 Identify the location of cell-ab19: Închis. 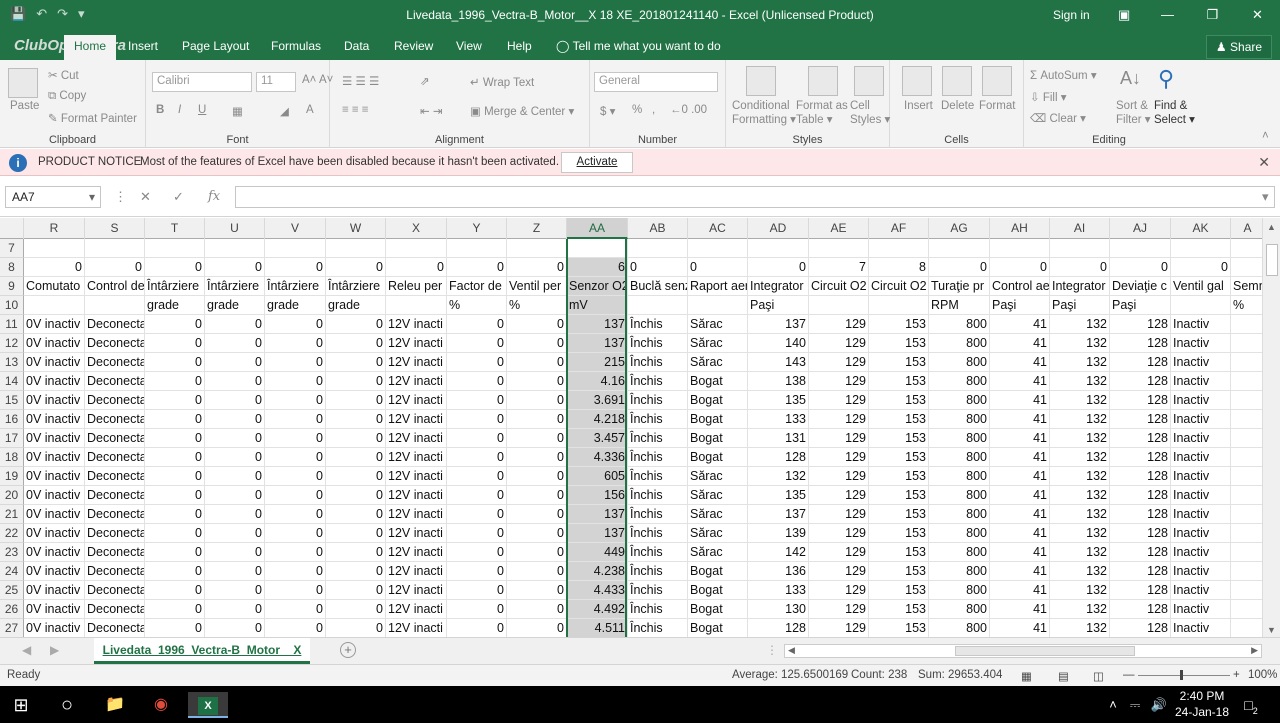
(658, 476).